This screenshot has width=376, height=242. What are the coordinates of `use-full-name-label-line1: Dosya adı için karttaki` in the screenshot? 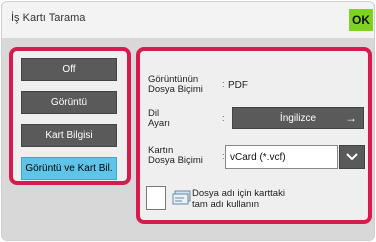 It's located at (238, 193).